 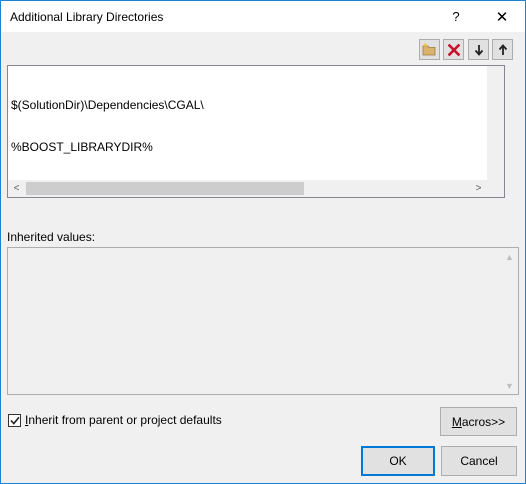 What do you see at coordinates (456, 421) in the screenshot?
I see `accelerator-key: M` at bounding box center [456, 421].